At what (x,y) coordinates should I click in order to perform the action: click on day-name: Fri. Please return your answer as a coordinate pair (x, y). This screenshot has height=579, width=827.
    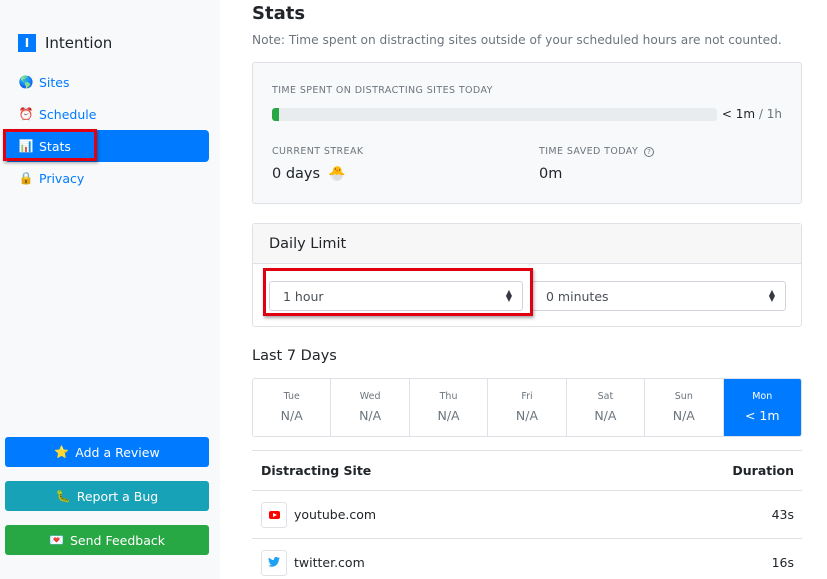
    Looking at the image, I should click on (527, 396).